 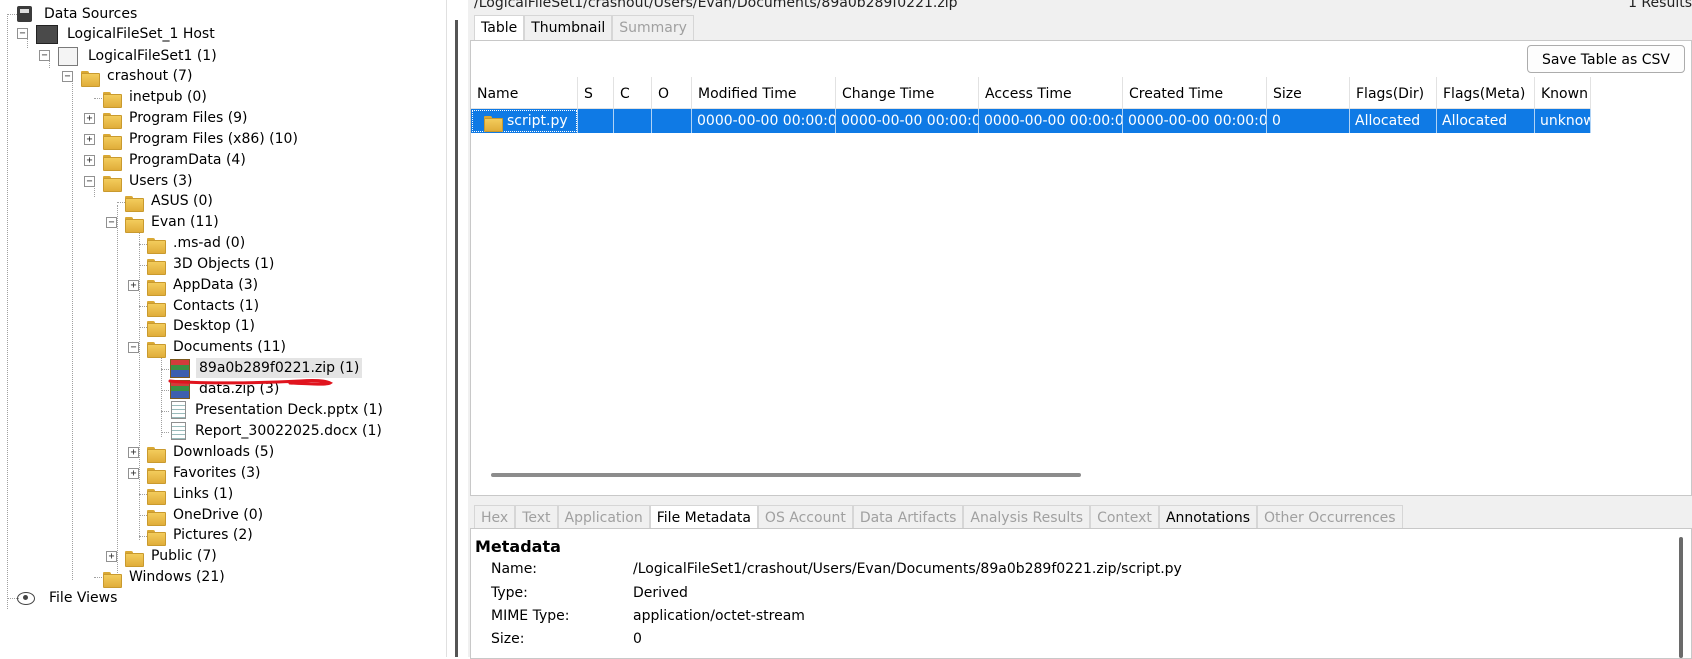 What do you see at coordinates (78, 14) in the screenshot?
I see `tree-item-data-sources: Data Sources` at bounding box center [78, 14].